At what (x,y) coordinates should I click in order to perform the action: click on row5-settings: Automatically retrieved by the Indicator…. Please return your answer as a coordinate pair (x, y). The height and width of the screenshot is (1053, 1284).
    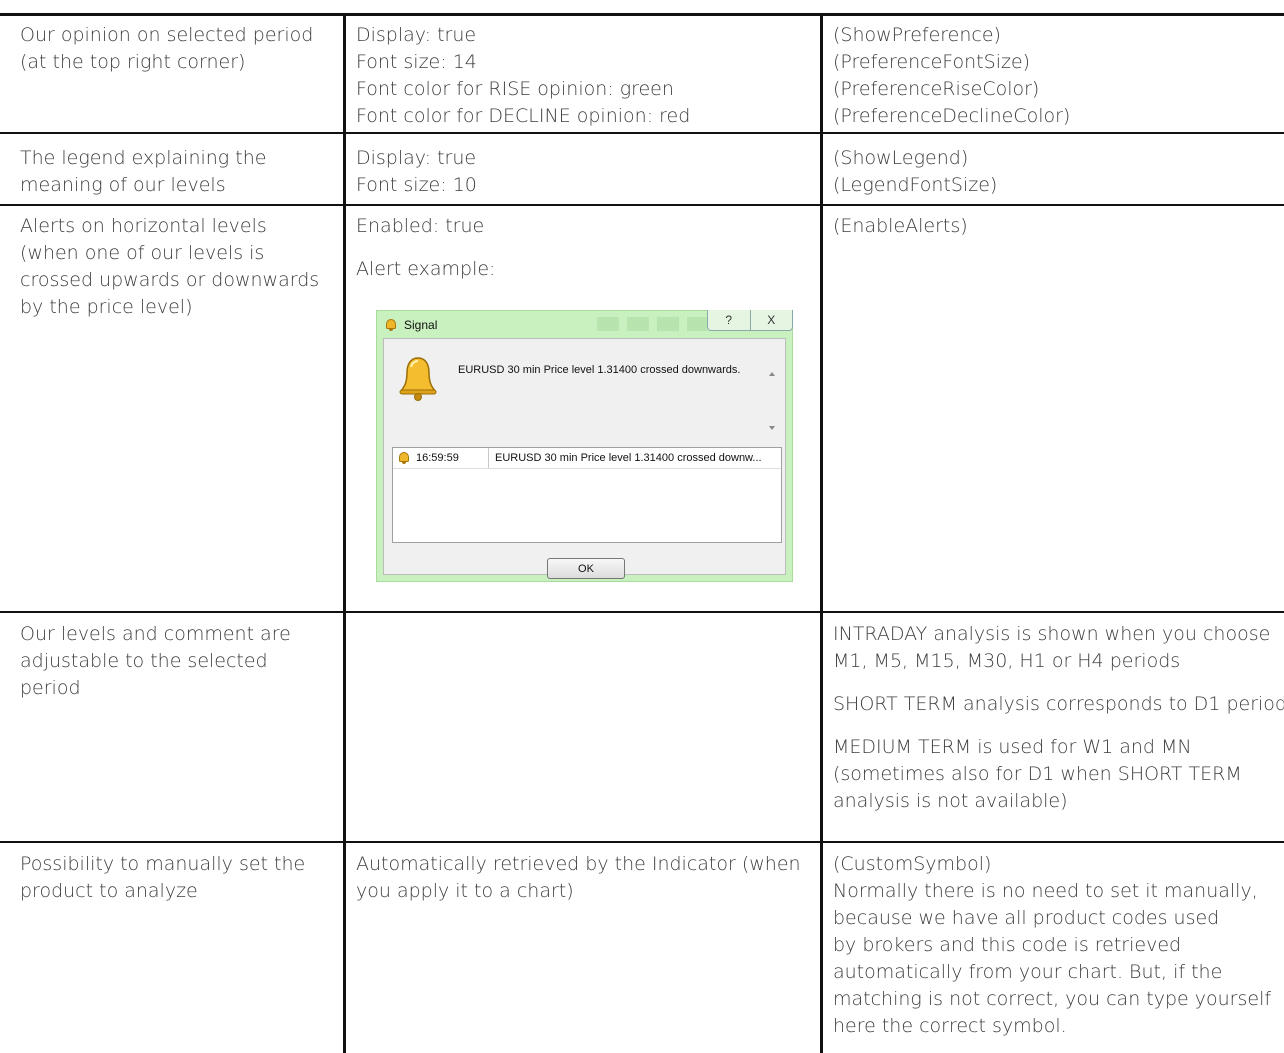
    Looking at the image, I should click on (578, 877).